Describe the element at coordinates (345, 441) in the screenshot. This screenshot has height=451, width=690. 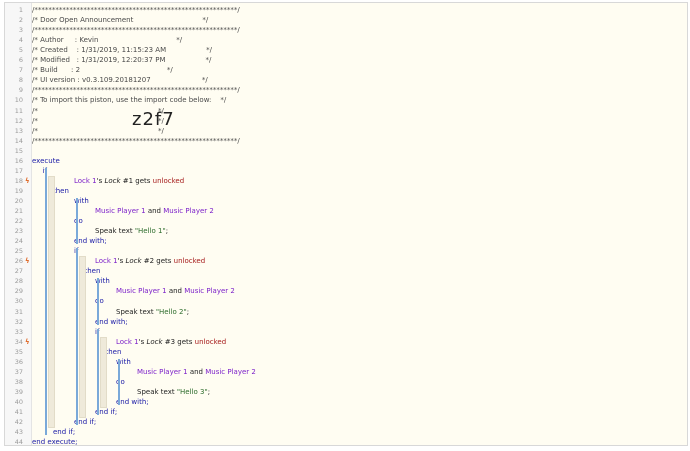
I see `code-line: 44 end execute;` at that location.